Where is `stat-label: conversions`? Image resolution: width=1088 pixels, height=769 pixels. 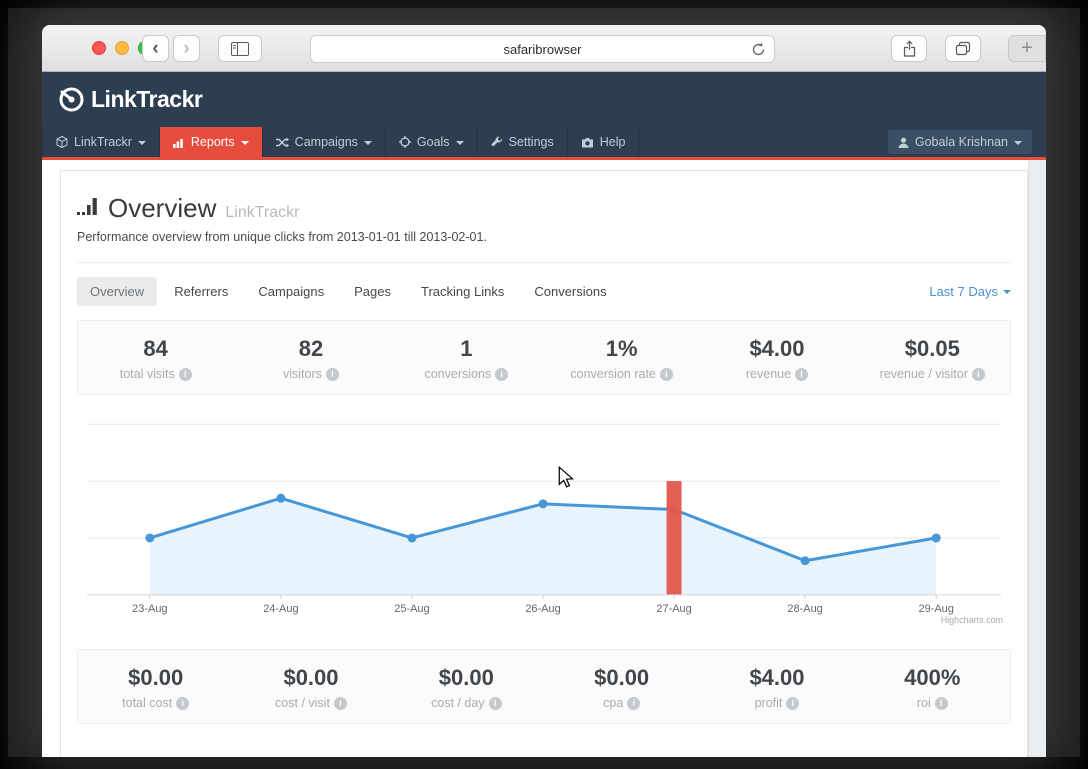
stat-label: conversions is located at coordinates (458, 374).